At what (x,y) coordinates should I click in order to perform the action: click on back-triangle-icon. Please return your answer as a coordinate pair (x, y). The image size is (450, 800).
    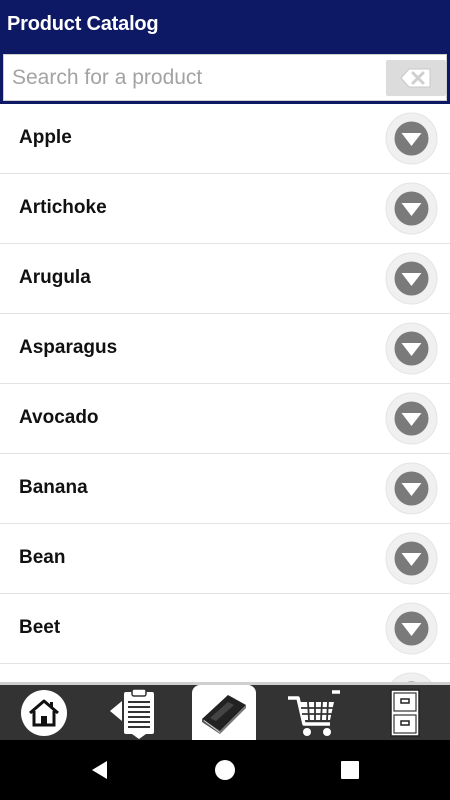
    Looking at the image, I should click on (99, 770).